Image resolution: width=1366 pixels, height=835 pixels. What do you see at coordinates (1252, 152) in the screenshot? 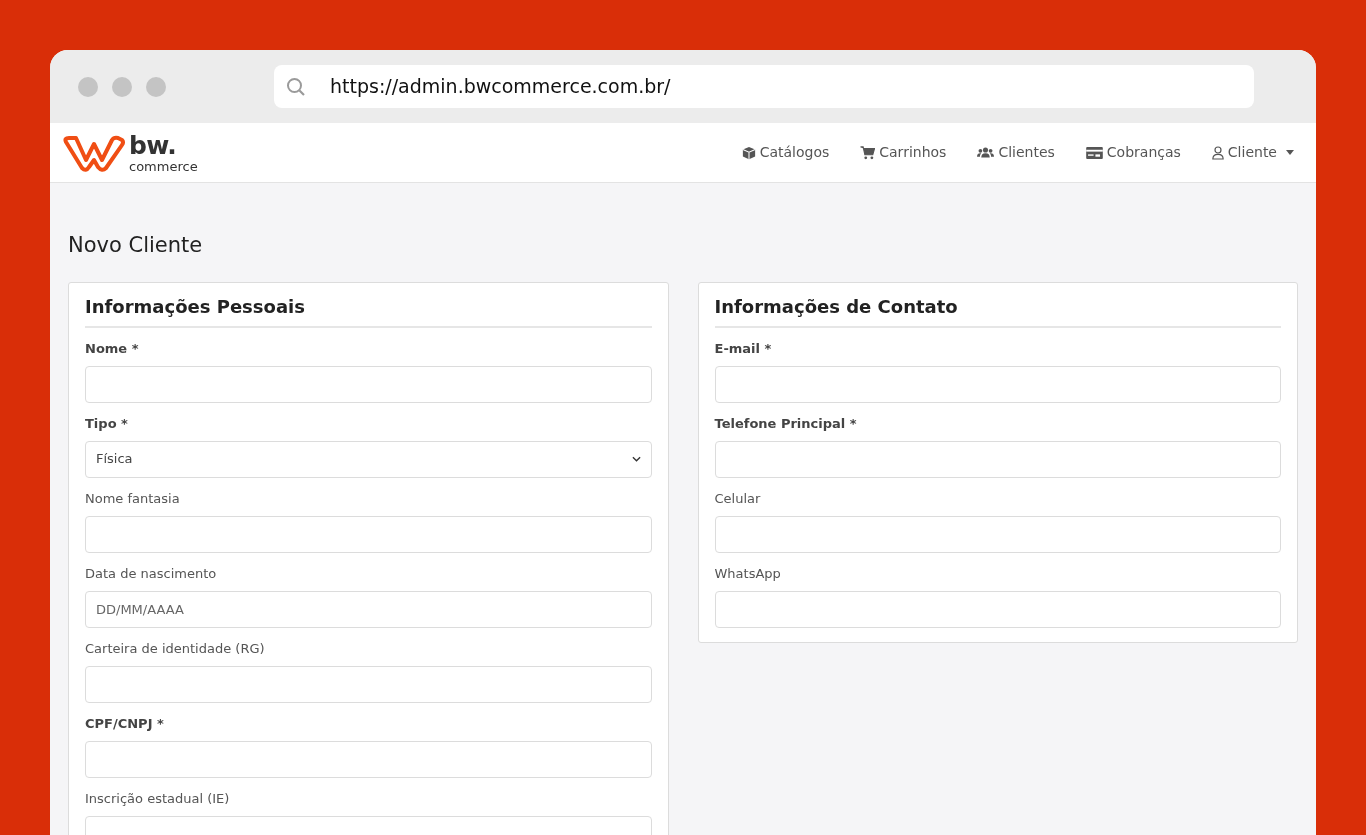
I see `nav-link: Cliente` at bounding box center [1252, 152].